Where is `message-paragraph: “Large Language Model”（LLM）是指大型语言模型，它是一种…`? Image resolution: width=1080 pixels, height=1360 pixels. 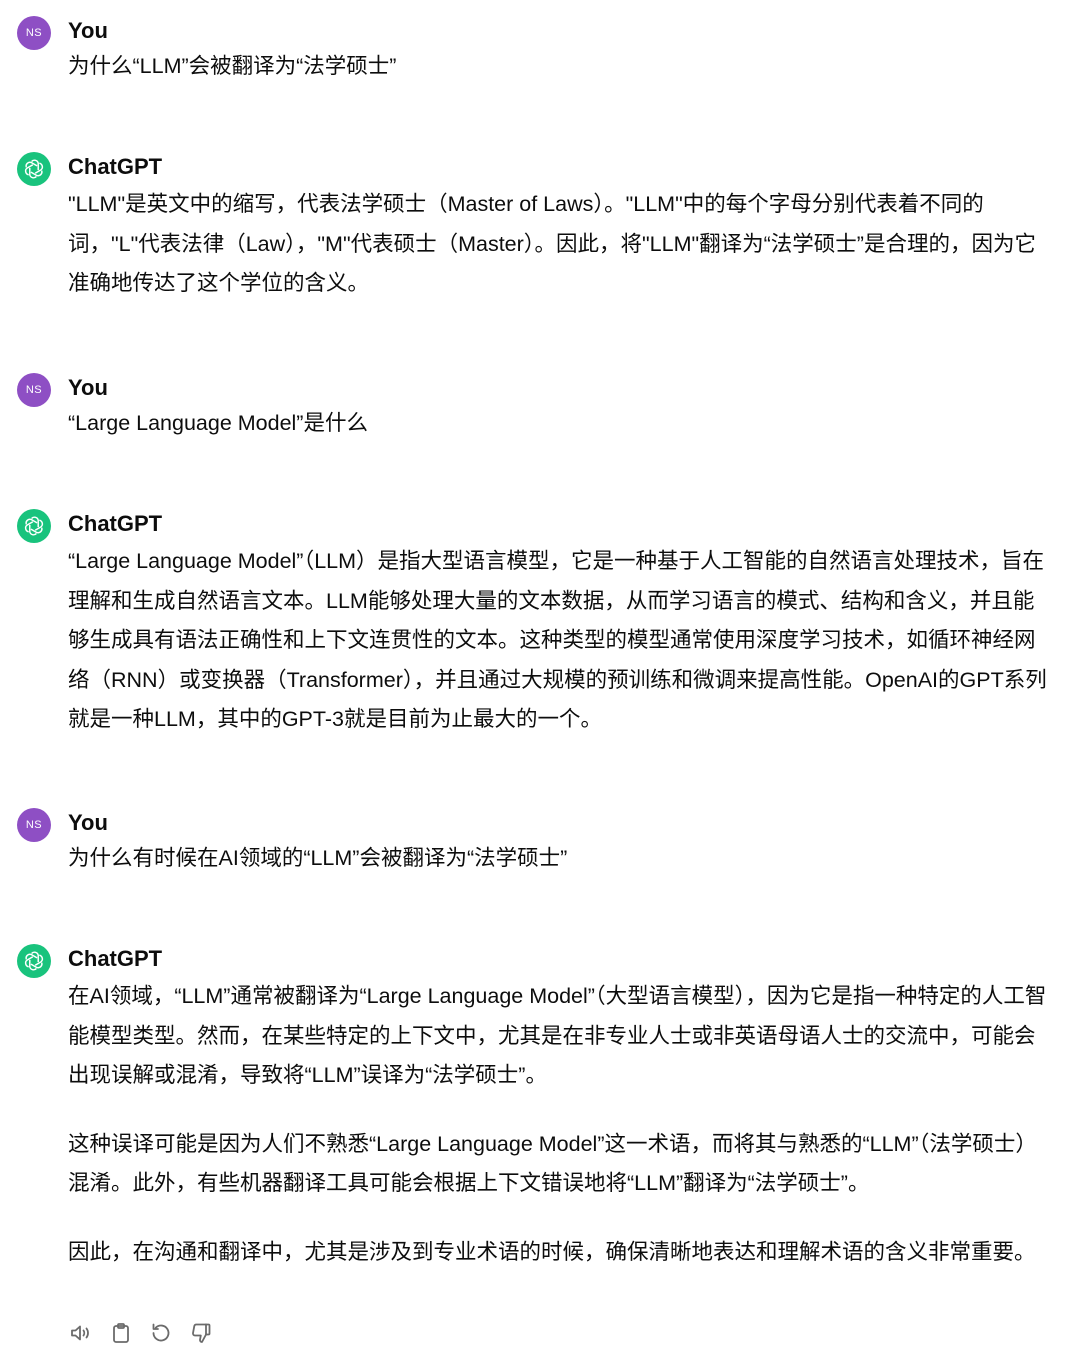 message-paragraph: “Large Language Model”（LLM）是指大型语言模型，它是一种… is located at coordinates (557, 640).